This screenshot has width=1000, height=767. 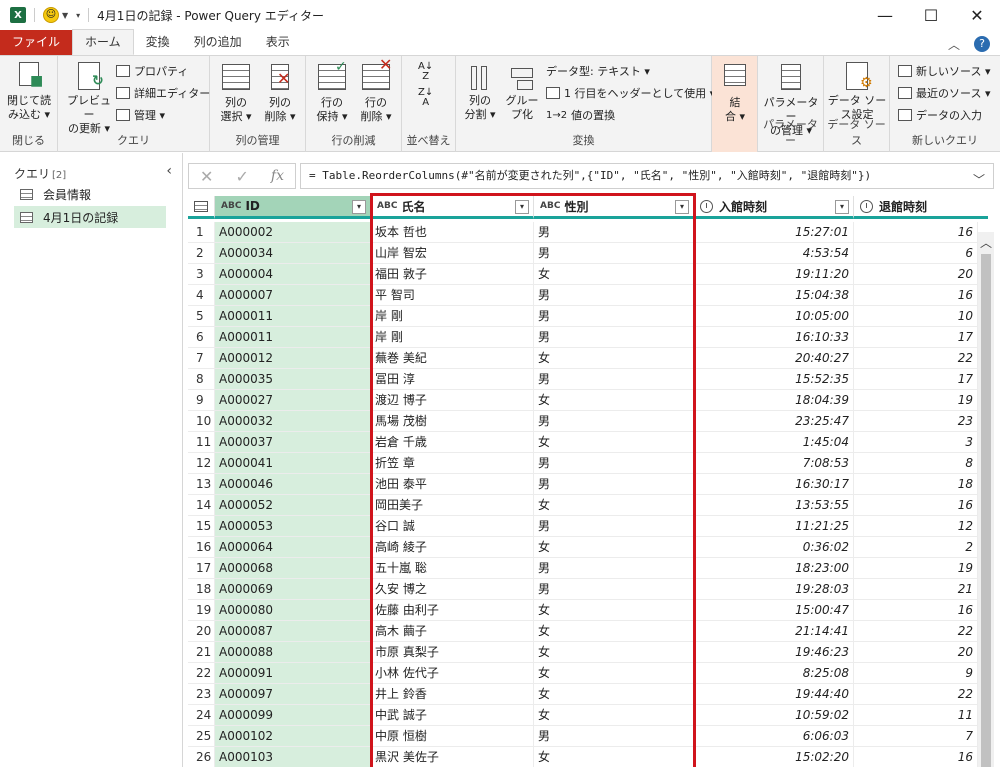 What do you see at coordinates (944, 93) in the screenshot?
I see `recent-sources-button: 最近のソース ▾` at bounding box center [944, 93].